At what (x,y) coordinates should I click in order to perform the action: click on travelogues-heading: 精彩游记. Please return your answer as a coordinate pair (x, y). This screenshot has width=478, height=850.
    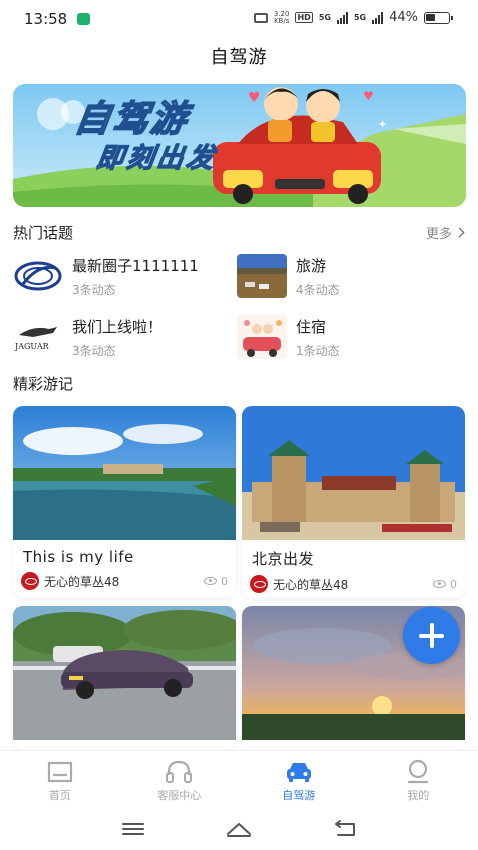
    Looking at the image, I should click on (43, 384).